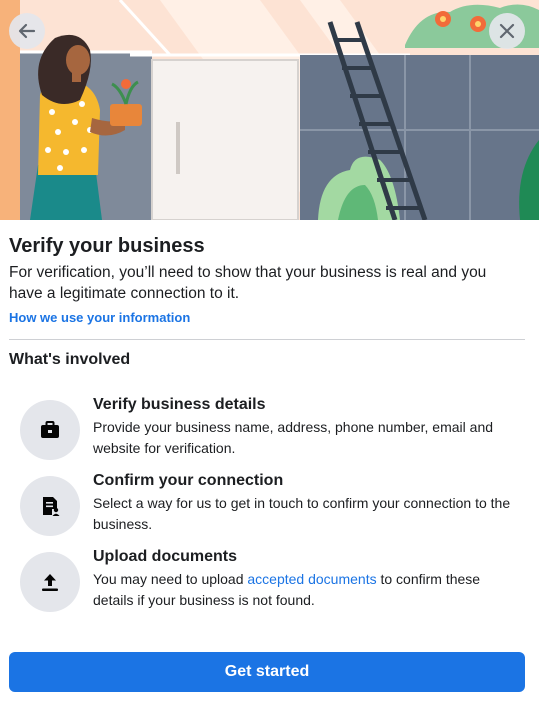 The width and height of the screenshot is (539, 703). I want to click on accepted-documents-link: accepted documents, so click(311, 579).